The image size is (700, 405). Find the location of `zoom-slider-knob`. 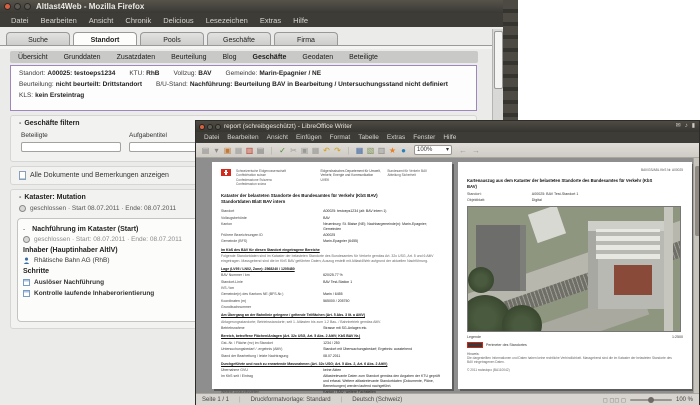

zoom-slider-knob is located at coordinates (650, 400).